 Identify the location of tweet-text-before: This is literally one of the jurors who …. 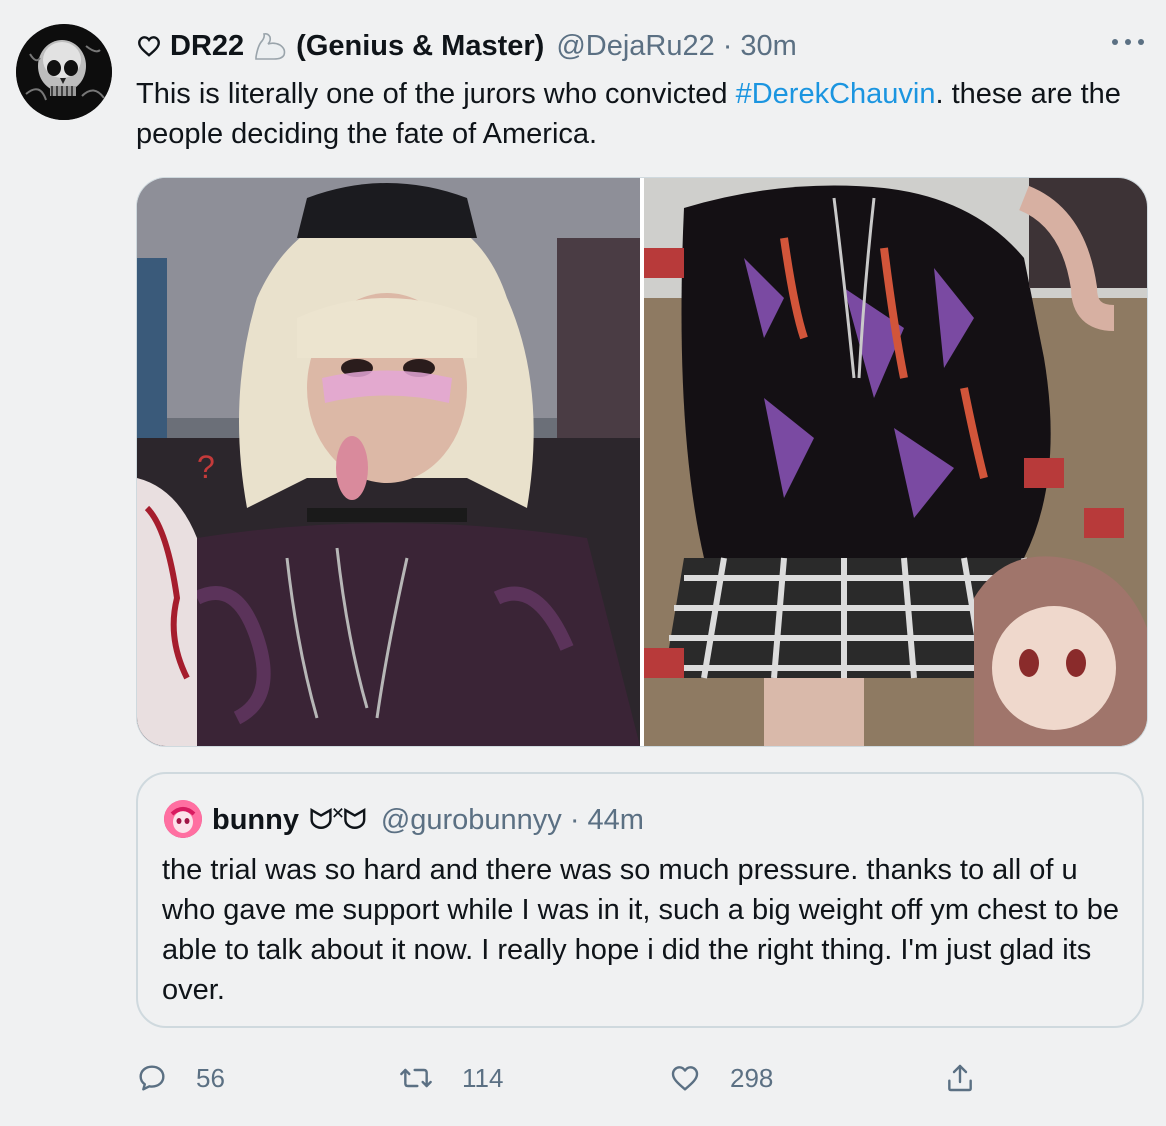
(436, 94).